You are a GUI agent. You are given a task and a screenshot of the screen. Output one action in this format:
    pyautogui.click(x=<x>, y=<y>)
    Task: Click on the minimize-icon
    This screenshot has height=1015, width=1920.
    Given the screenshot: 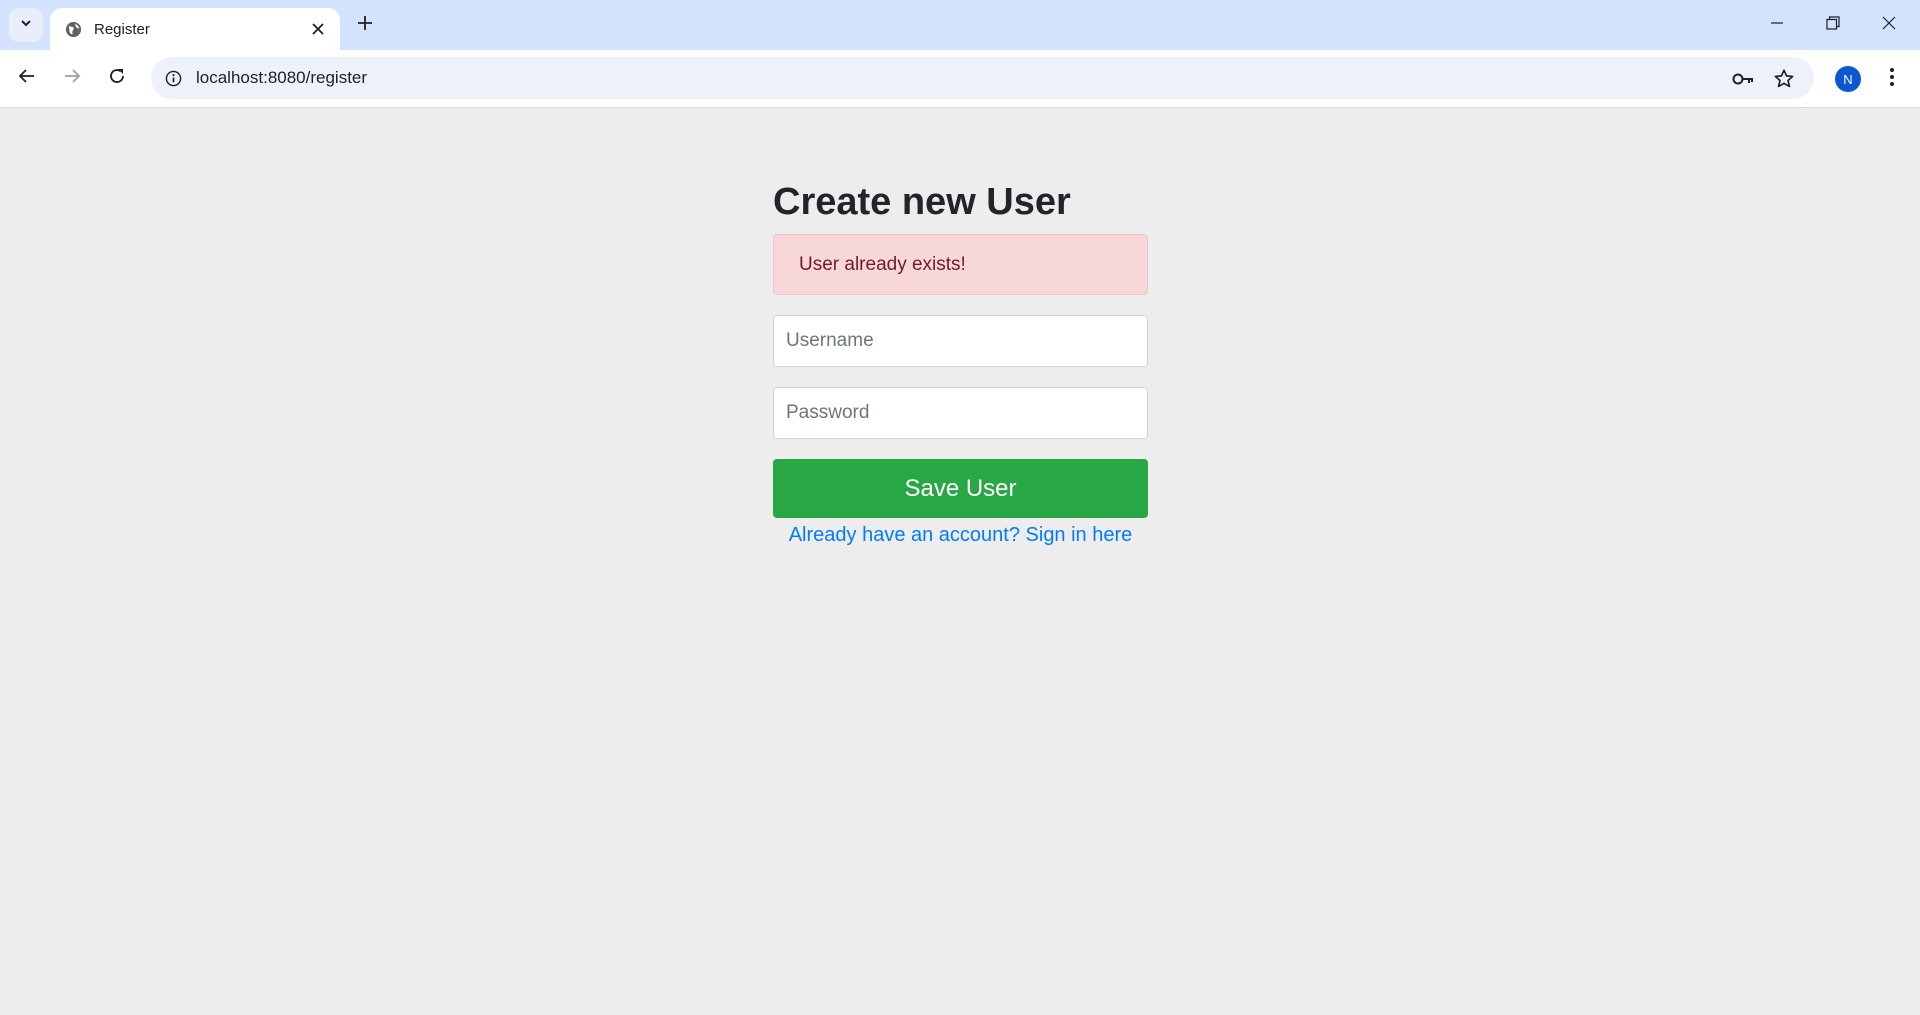 What is the action you would take?
    pyautogui.click(x=1777, y=25)
    